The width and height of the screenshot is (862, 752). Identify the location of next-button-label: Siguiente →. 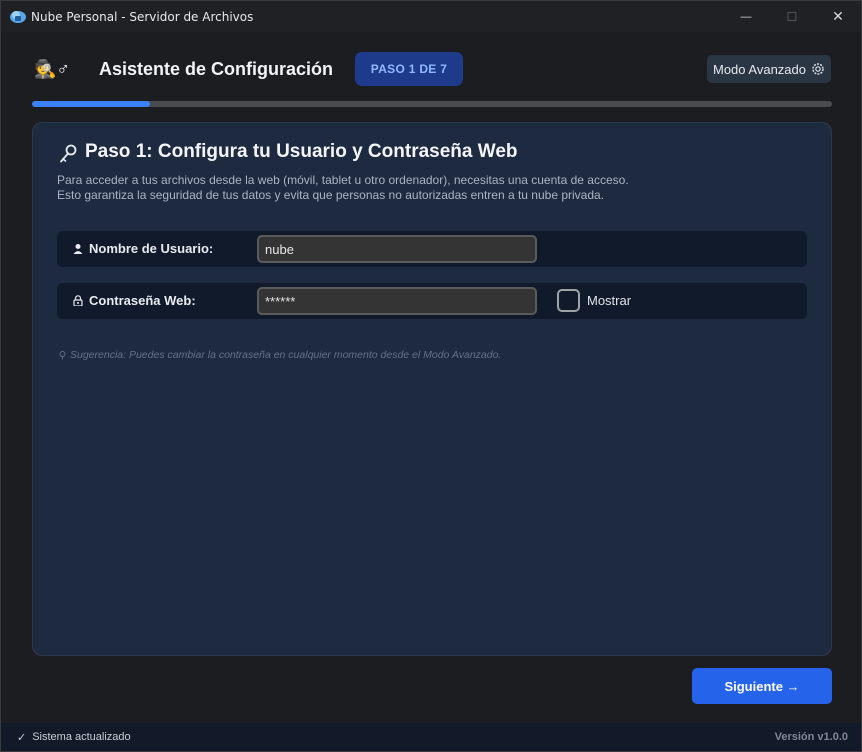
(762, 686).